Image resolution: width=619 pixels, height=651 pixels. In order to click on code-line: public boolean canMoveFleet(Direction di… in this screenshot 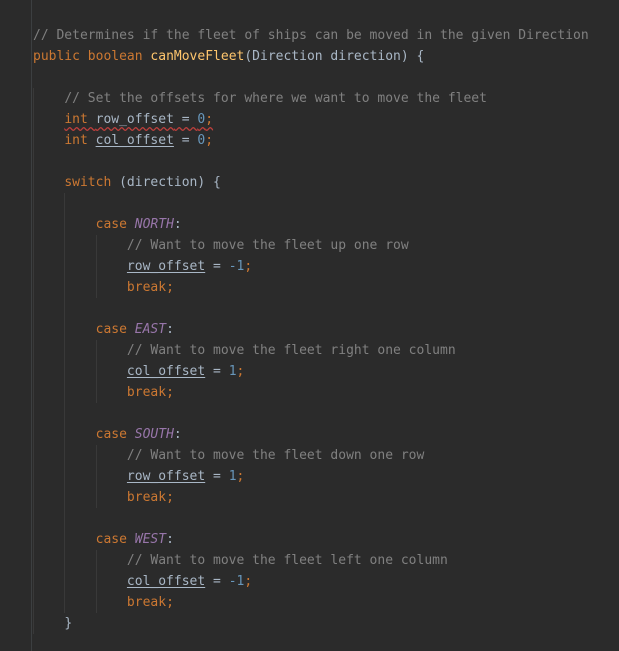, I will do `click(311, 56)`.